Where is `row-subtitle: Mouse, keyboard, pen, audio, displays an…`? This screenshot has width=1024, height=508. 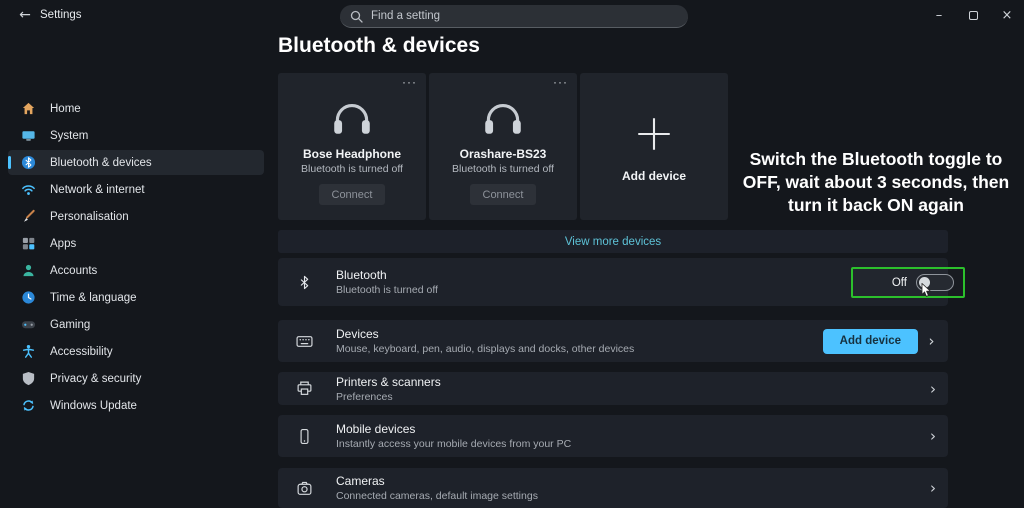 row-subtitle: Mouse, keyboard, pen, audio, displays an… is located at coordinates (485, 349).